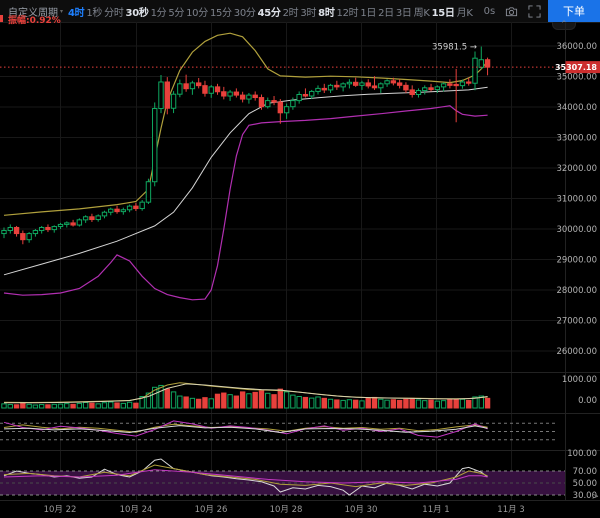 Image resolution: width=600 pixels, height=518 pixels. Describe the element at coordinates (489, 11) in the screenshot. I see `candle-countdown: 0s` at that location.